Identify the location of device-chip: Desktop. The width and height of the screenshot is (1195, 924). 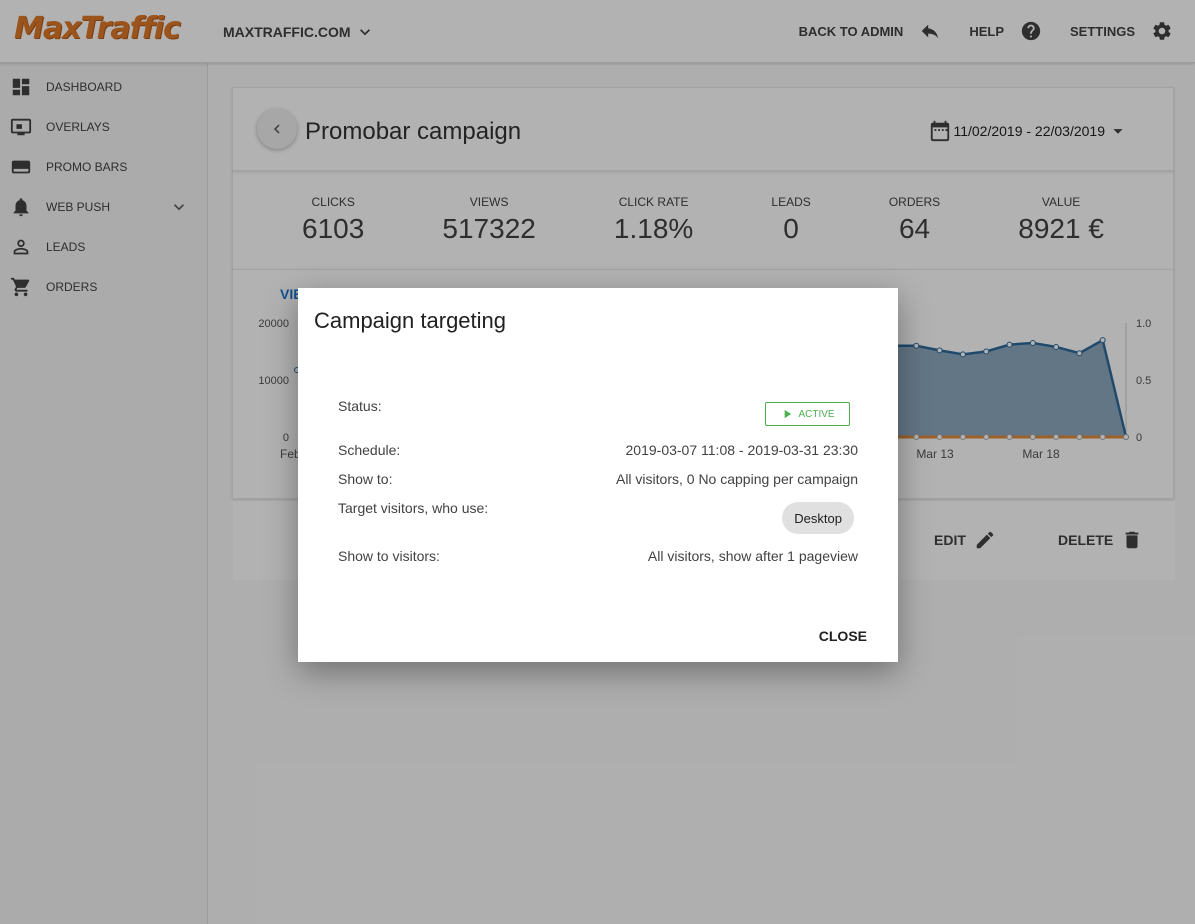
(818, 518).